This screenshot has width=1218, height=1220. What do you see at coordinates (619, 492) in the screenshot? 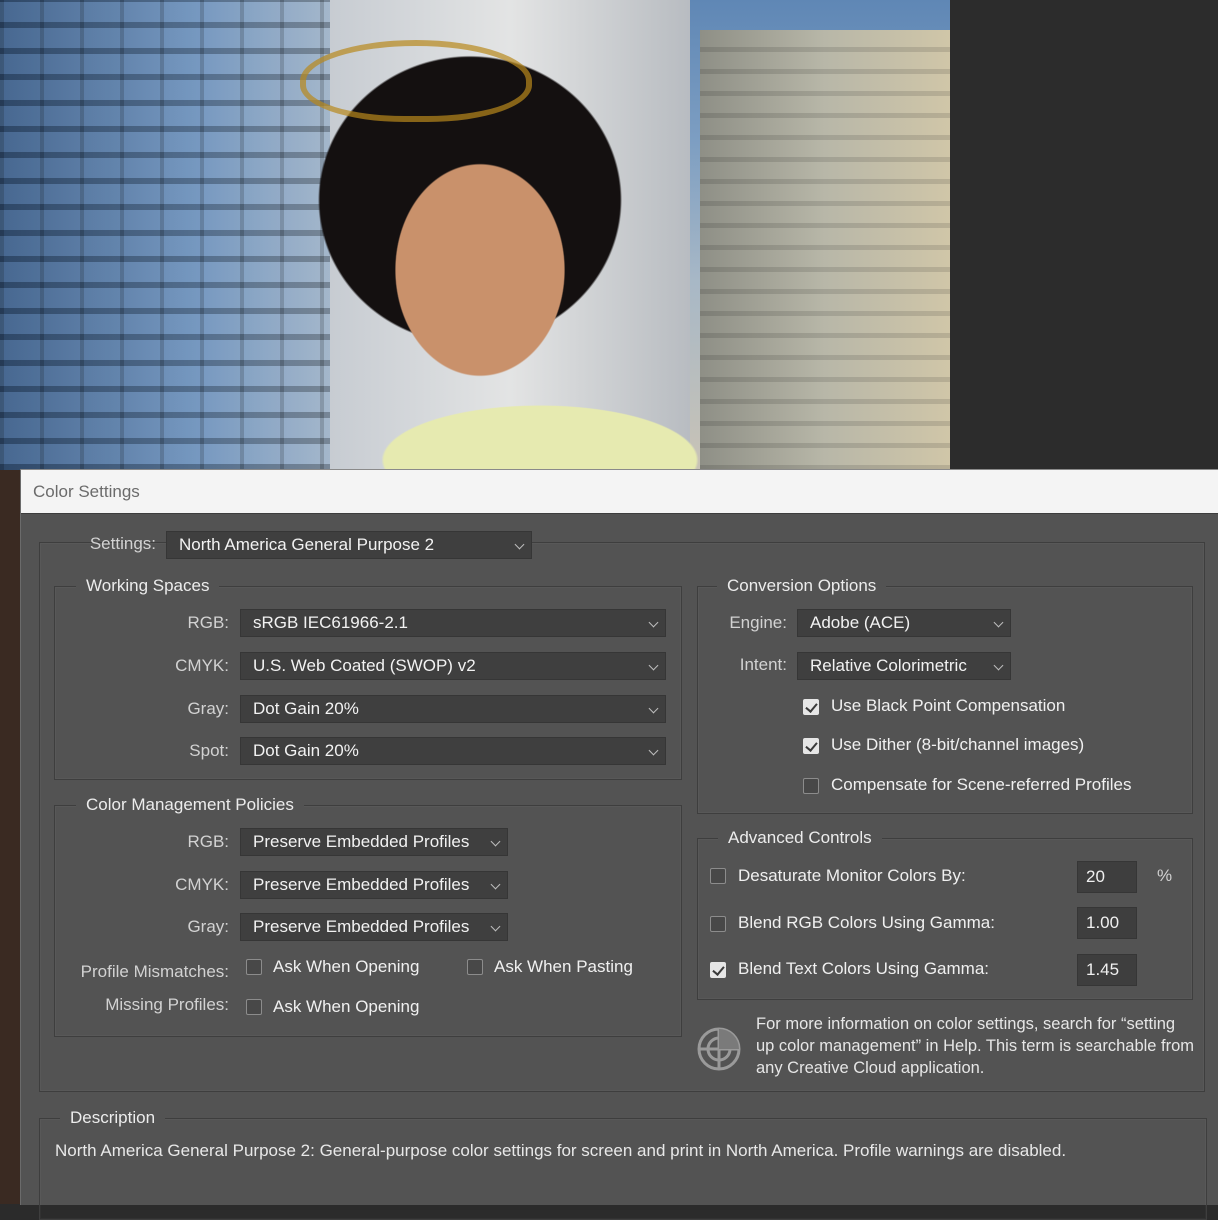
I see `dialog-title: Color Settings` at bounding box center [619, 492].